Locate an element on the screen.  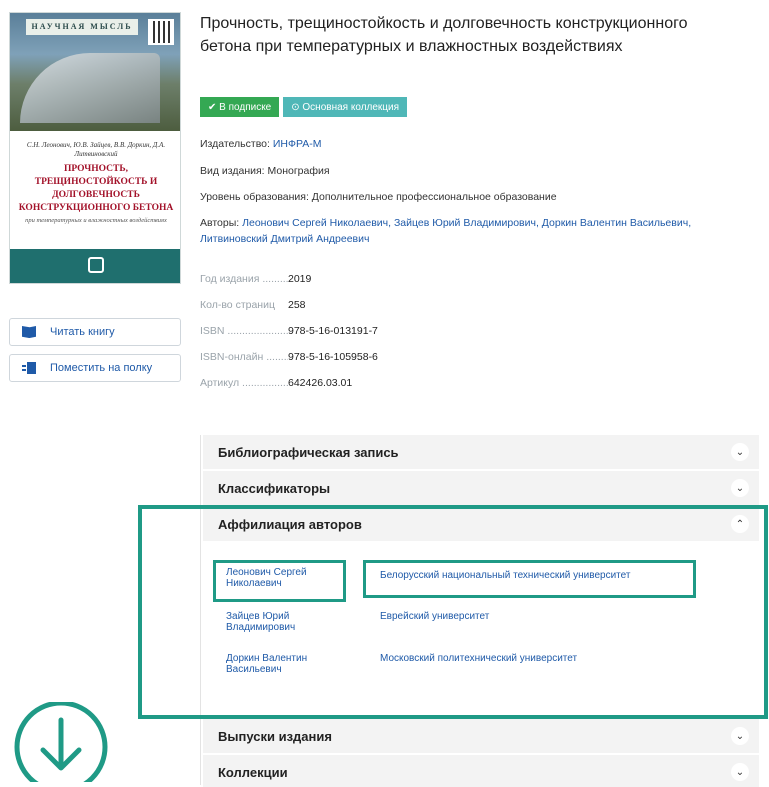
add-to-shelf-button: Поместить на полку is located at coordinates (95, 368).